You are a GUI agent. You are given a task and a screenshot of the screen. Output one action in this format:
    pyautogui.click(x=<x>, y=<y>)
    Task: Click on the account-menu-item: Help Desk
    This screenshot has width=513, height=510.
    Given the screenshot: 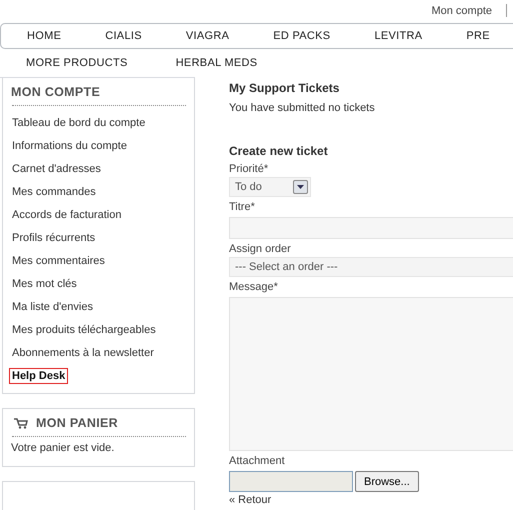 What is the action you would take?
    pyautogui.click(x=38, y=376)
    